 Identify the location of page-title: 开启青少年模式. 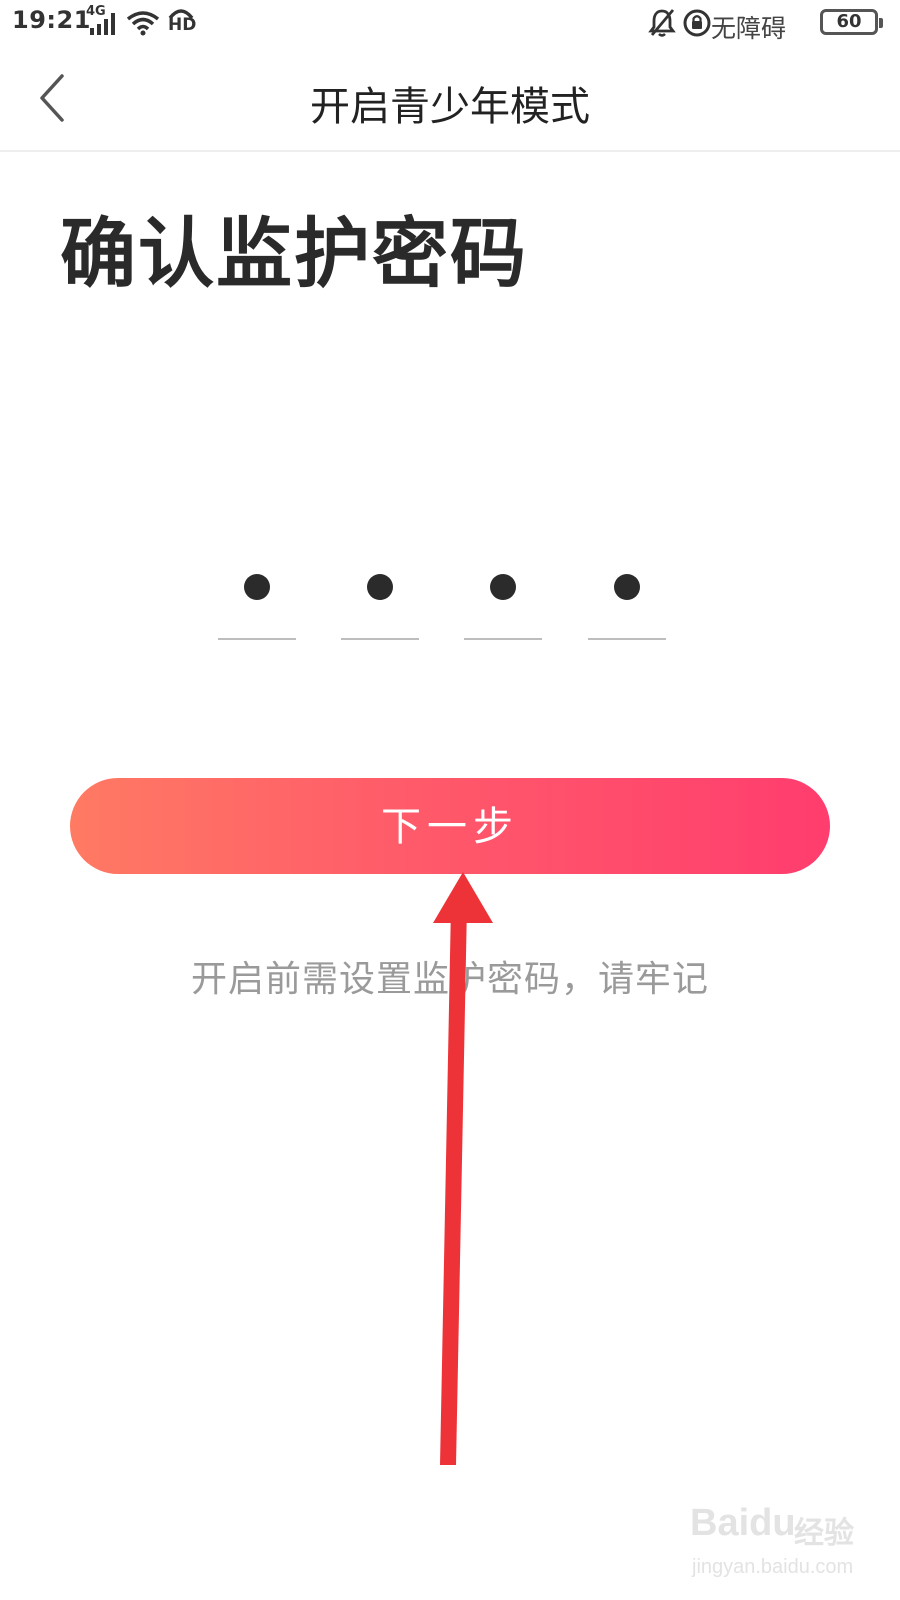
(450, 107).